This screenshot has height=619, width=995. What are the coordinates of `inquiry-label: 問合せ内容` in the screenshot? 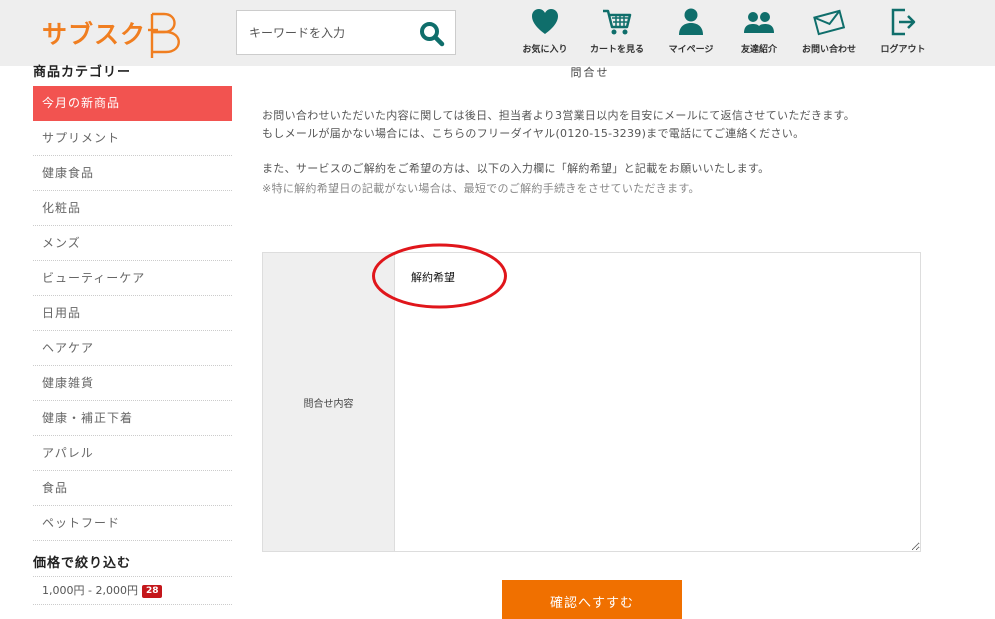 It's located at (328, 402).